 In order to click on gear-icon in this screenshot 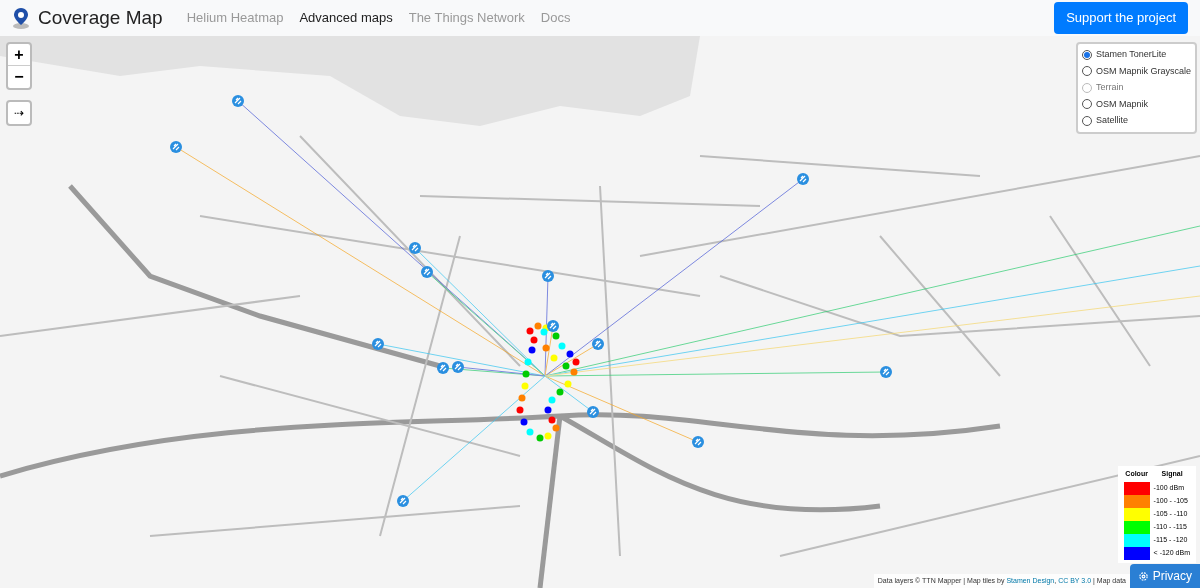, I will do `click(1143, 576)`.